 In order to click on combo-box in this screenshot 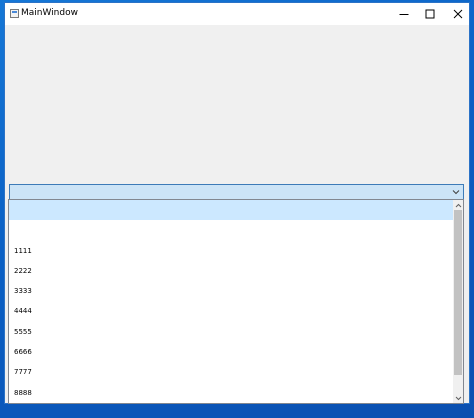, I will do `click(236, 192)`.